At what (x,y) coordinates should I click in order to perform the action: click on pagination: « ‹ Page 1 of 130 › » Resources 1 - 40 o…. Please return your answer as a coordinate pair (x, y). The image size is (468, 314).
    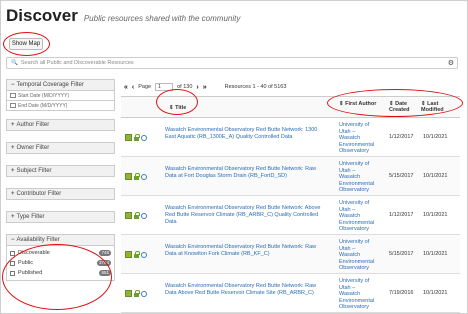
    Looking at the image, I should click on (205, 87).